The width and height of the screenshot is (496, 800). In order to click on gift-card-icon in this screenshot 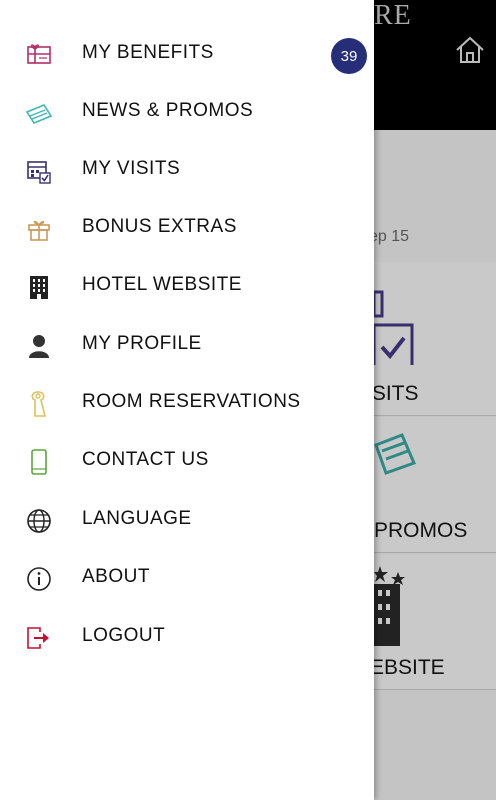, I will do `click(39, 55)`.